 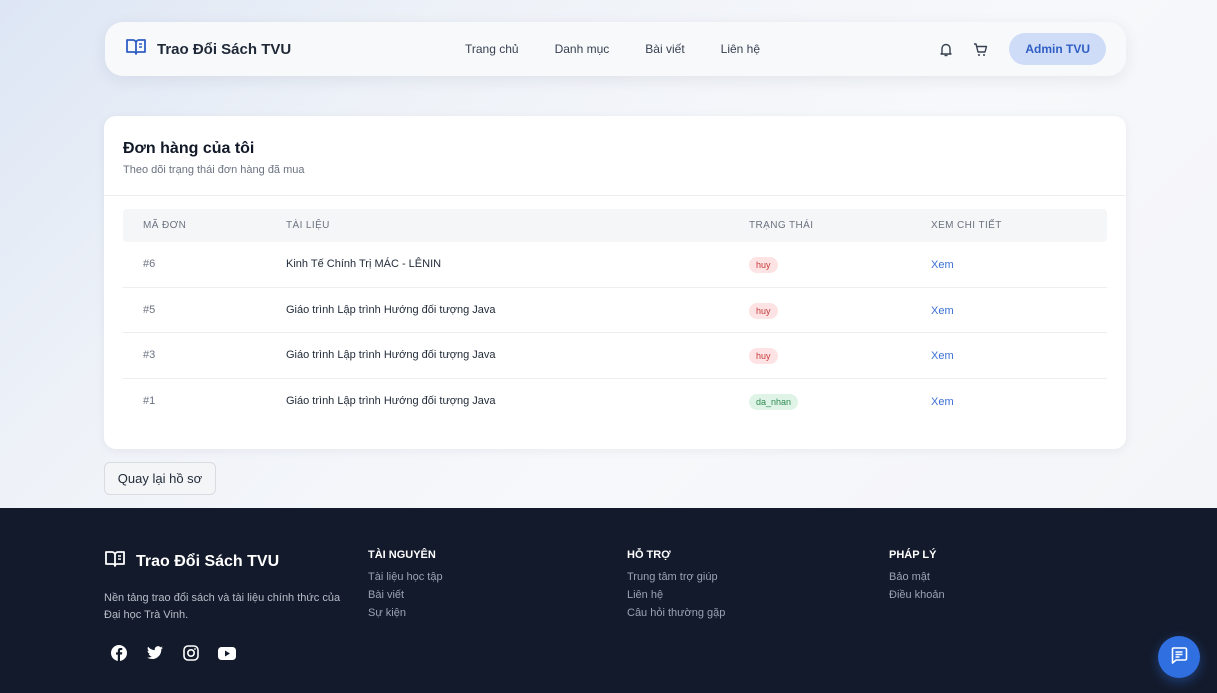 What do you see at coordinates (582, 49) in the screenshot?
I see `nav-categories: Danh mục` at bounding box center [582, 49].